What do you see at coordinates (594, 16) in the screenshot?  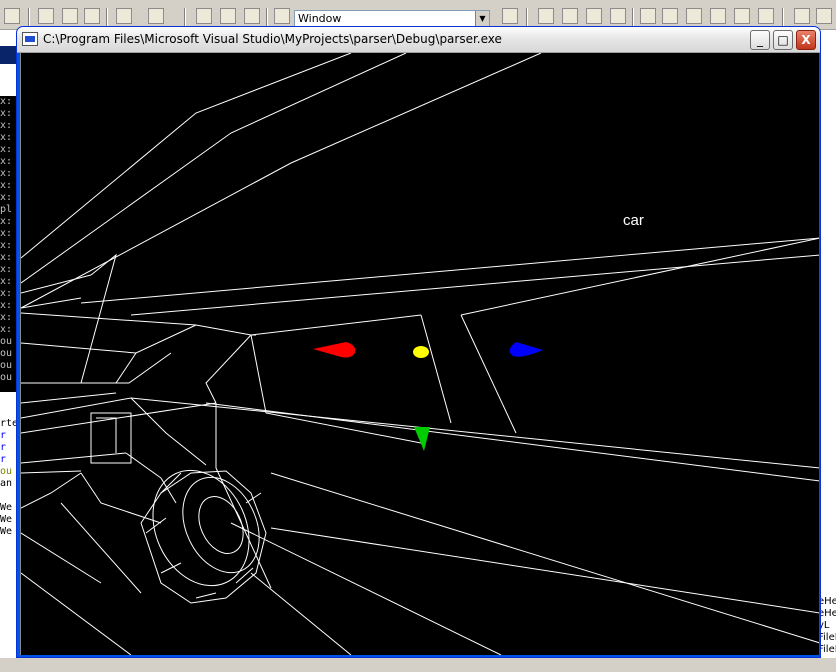 I see `stop-build-icon` at bounding box center [594, 16].